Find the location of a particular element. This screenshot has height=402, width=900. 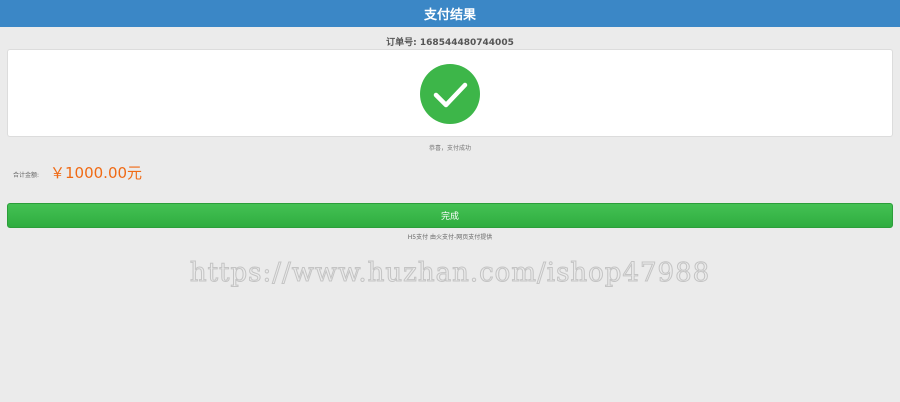

done-button-label: 完成 is located at coordinates (449, 217).